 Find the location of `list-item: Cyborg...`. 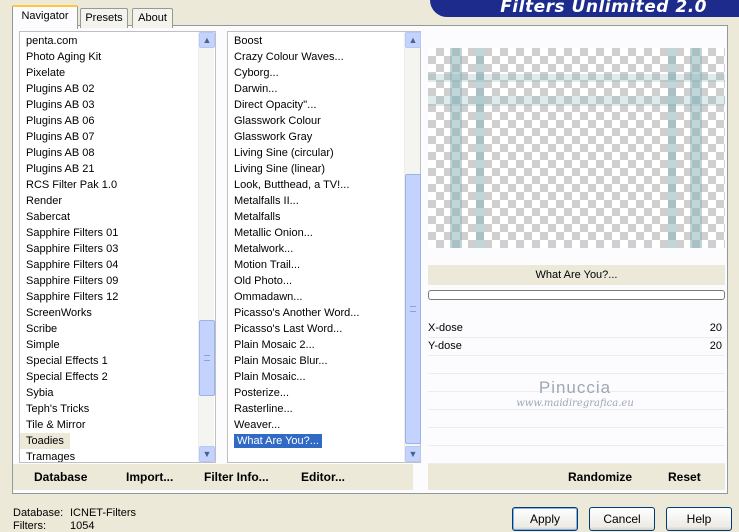

list-item: Cyborg... is located at coordinates (324, 73).